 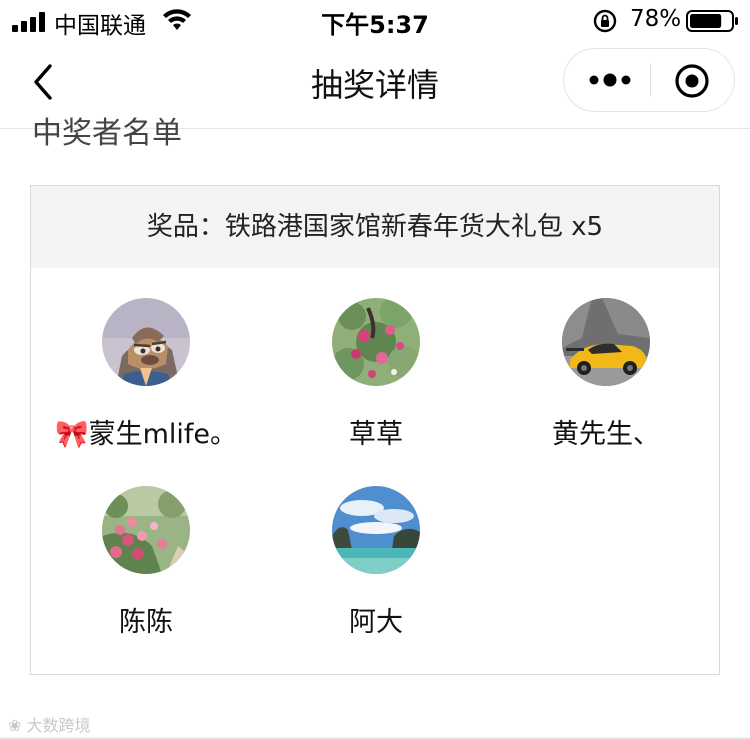 What do you see at coordinates (146, 434) in the screenshot?
I see `winner-name: 🎀蒙生mlife。` at bounding box center [146, 434].